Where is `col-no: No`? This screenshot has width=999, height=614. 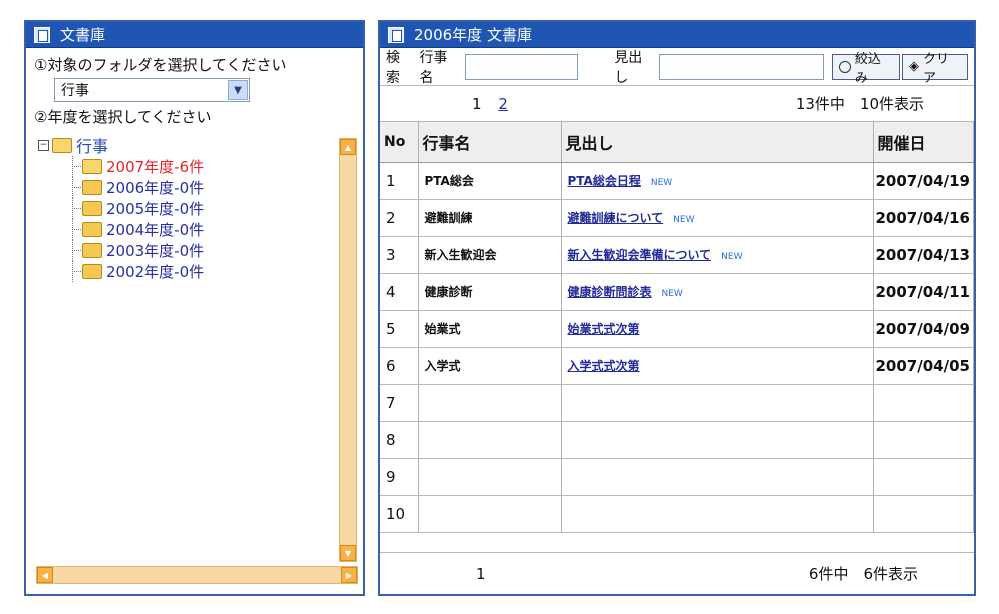
col-no: No is located at coordinates (399, 142).